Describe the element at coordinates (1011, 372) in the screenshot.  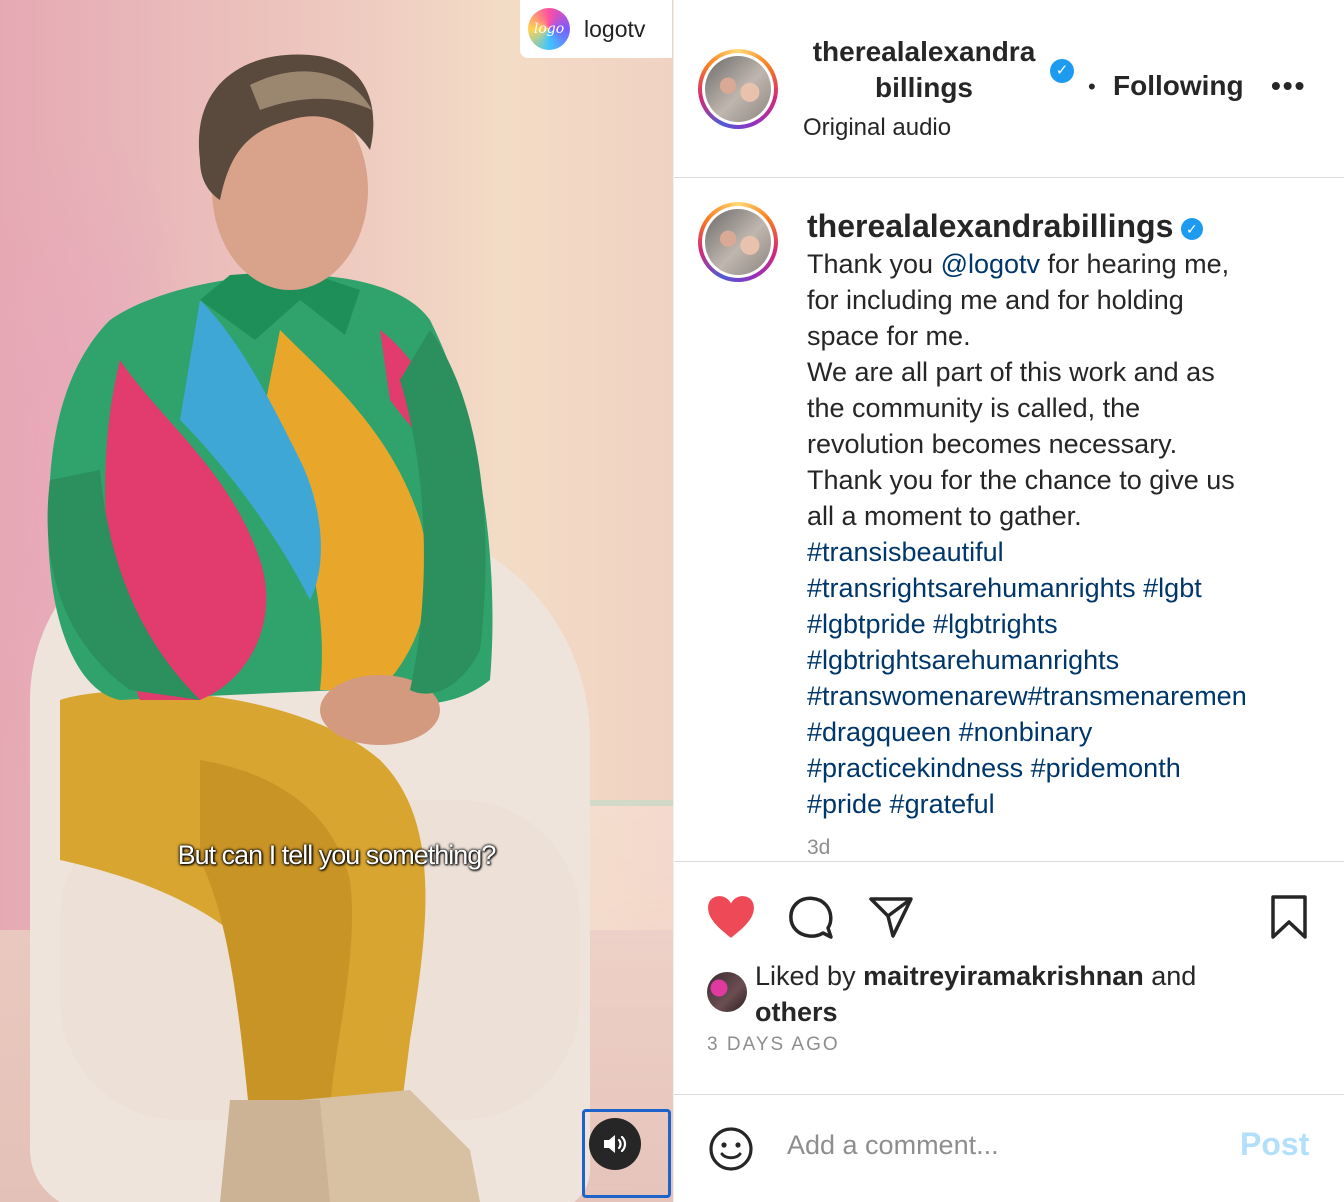
I see `caption-text-line: We are all part of this work and as` at that location.